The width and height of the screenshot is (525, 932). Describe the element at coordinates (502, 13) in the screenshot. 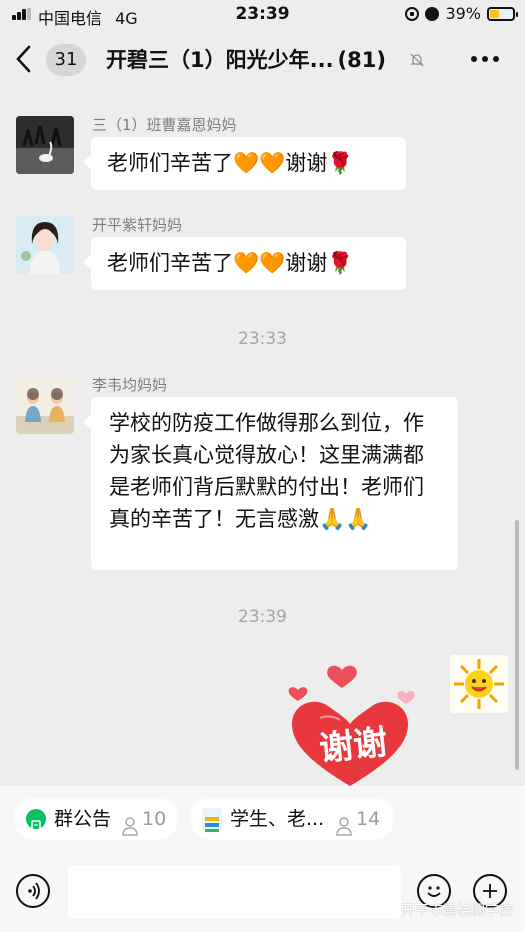

I see `battery-icon` at that location.